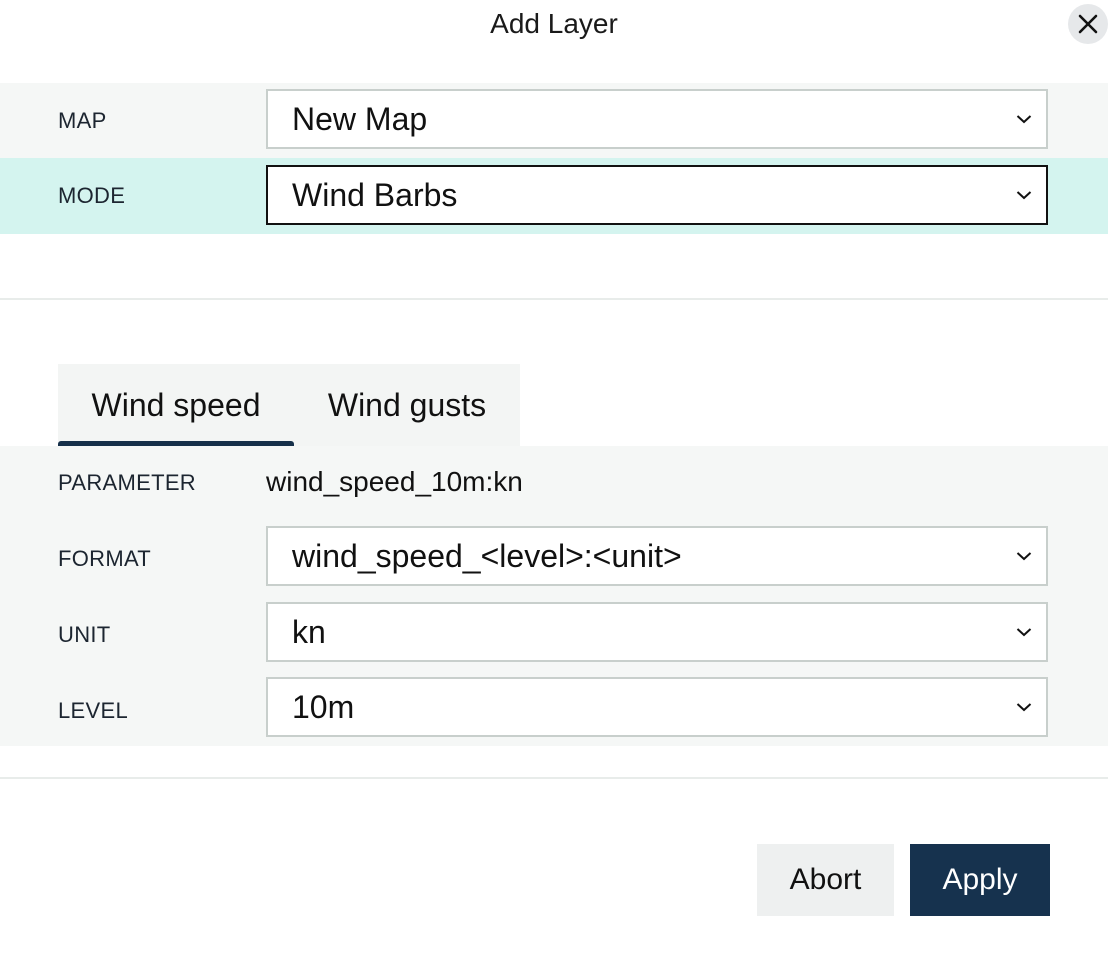 The image size is (1108, 978). I want to click on close-button, so click(1088, 24).